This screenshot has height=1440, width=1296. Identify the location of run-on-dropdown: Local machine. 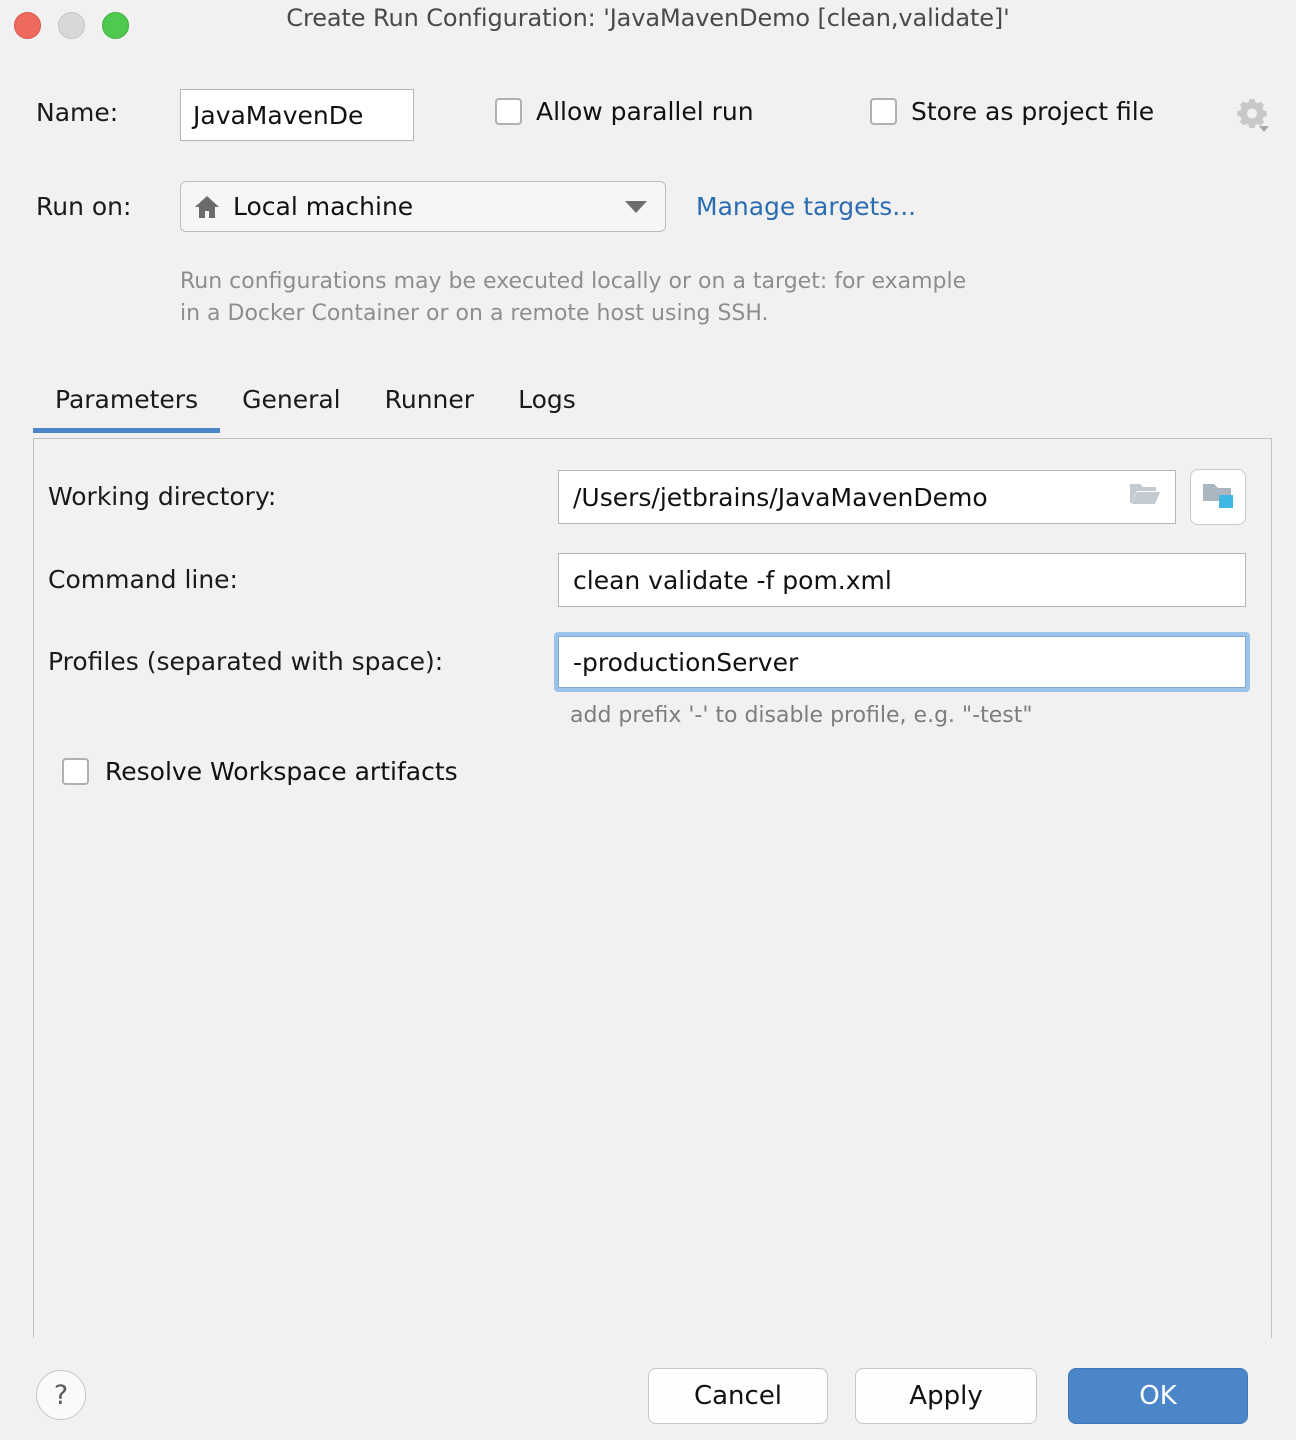
(423, 206).